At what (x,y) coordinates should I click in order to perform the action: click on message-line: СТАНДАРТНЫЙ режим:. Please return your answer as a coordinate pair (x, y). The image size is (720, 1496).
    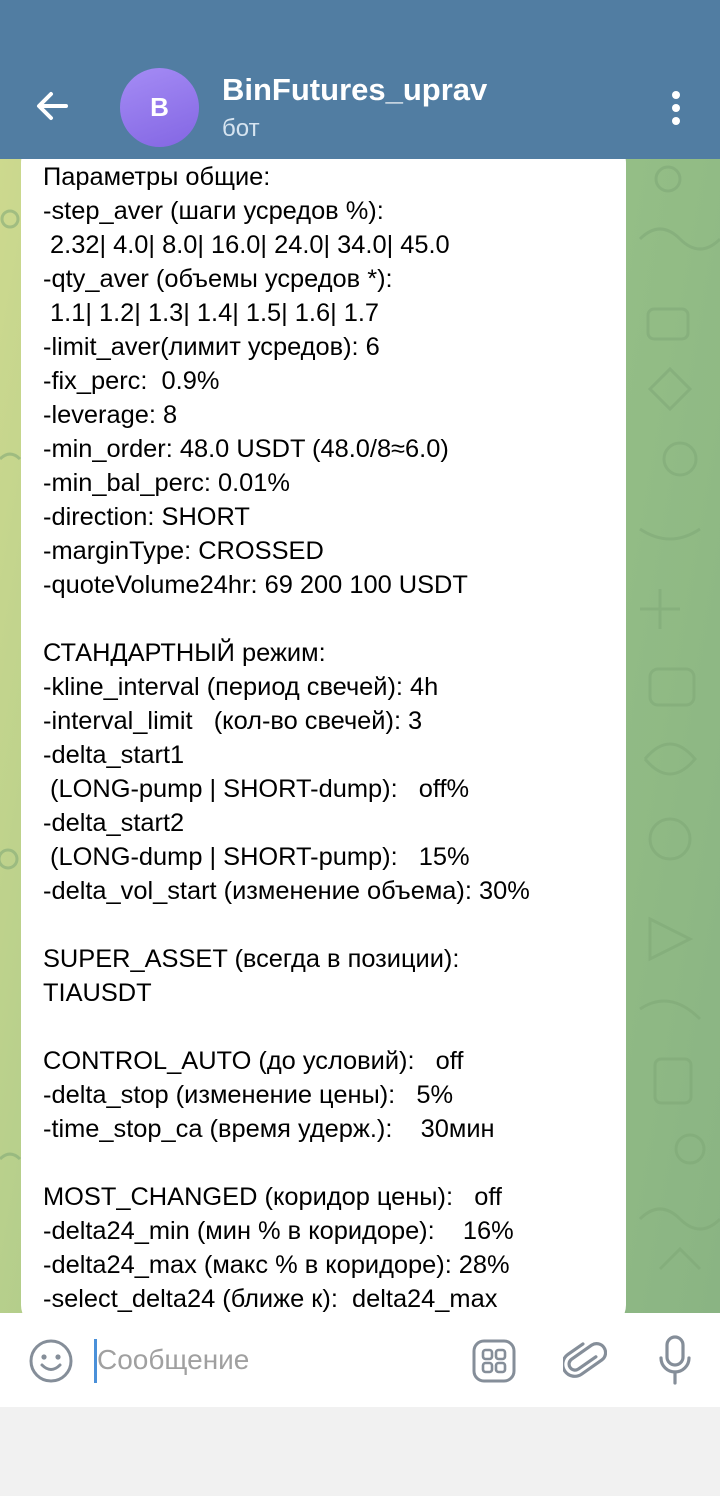
    Looking at the image, I should click on (184, 653).